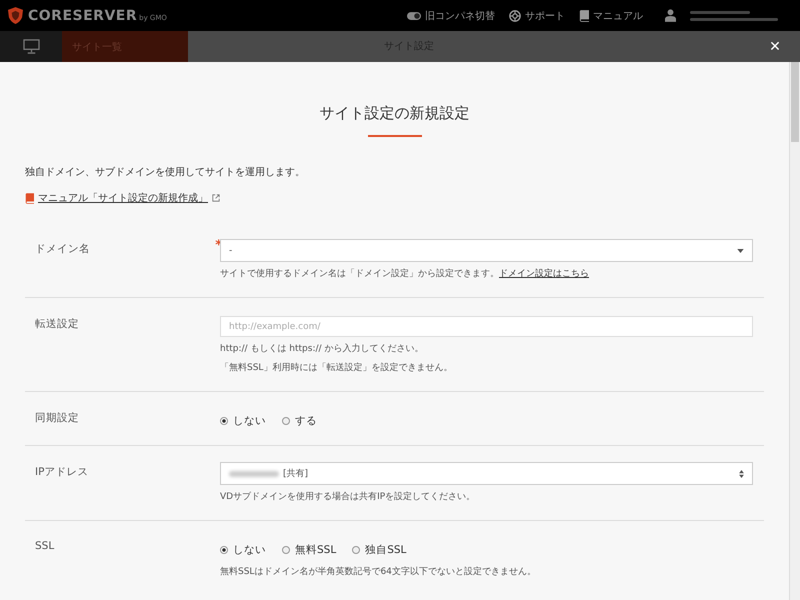  What do you see at coordinates (405, 275) in the screenshot?
I see `hint-text: サイトで使用するドメイン名は「ドメイン設定」から設定できます。ドメイン設定はこちら` at bounding box center [405, 275].